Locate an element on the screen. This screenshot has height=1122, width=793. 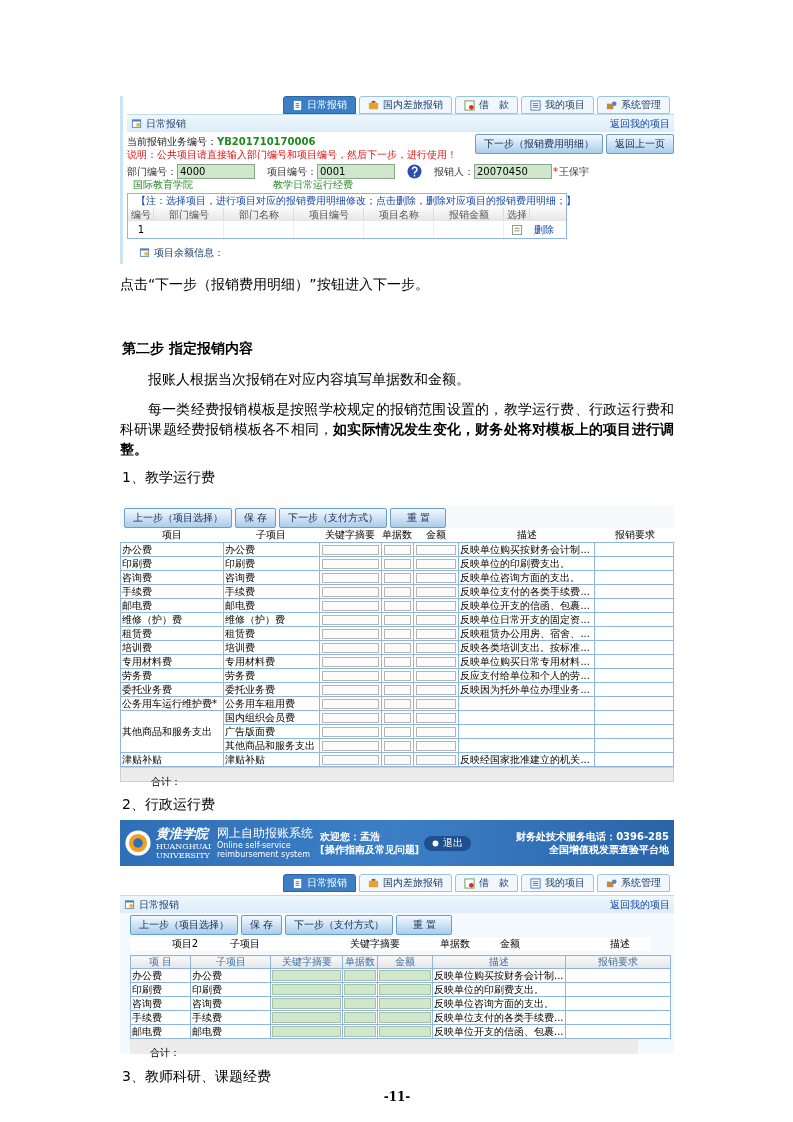
input-field: 4000 is located at coordinates (216, 171).